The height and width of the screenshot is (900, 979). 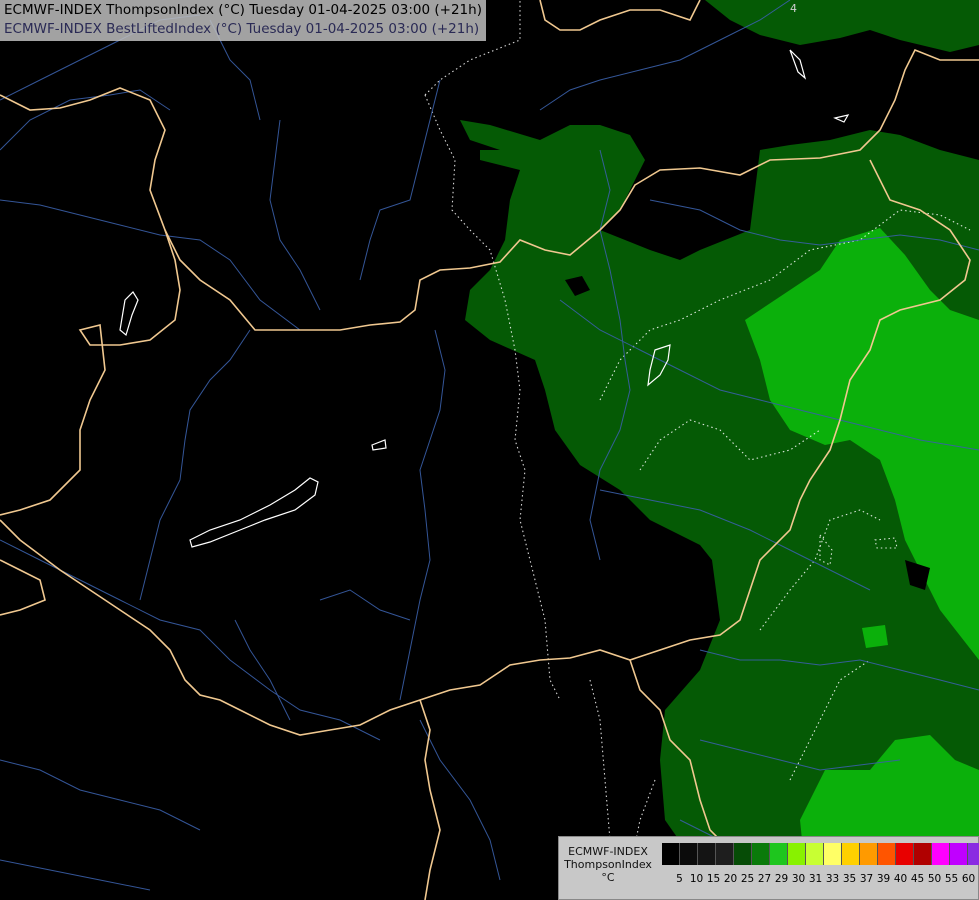 What do you see at coordinates (764, 879) in the screenshot?
I see `legend-tick-label: 27` at bounding box center [764, 879].